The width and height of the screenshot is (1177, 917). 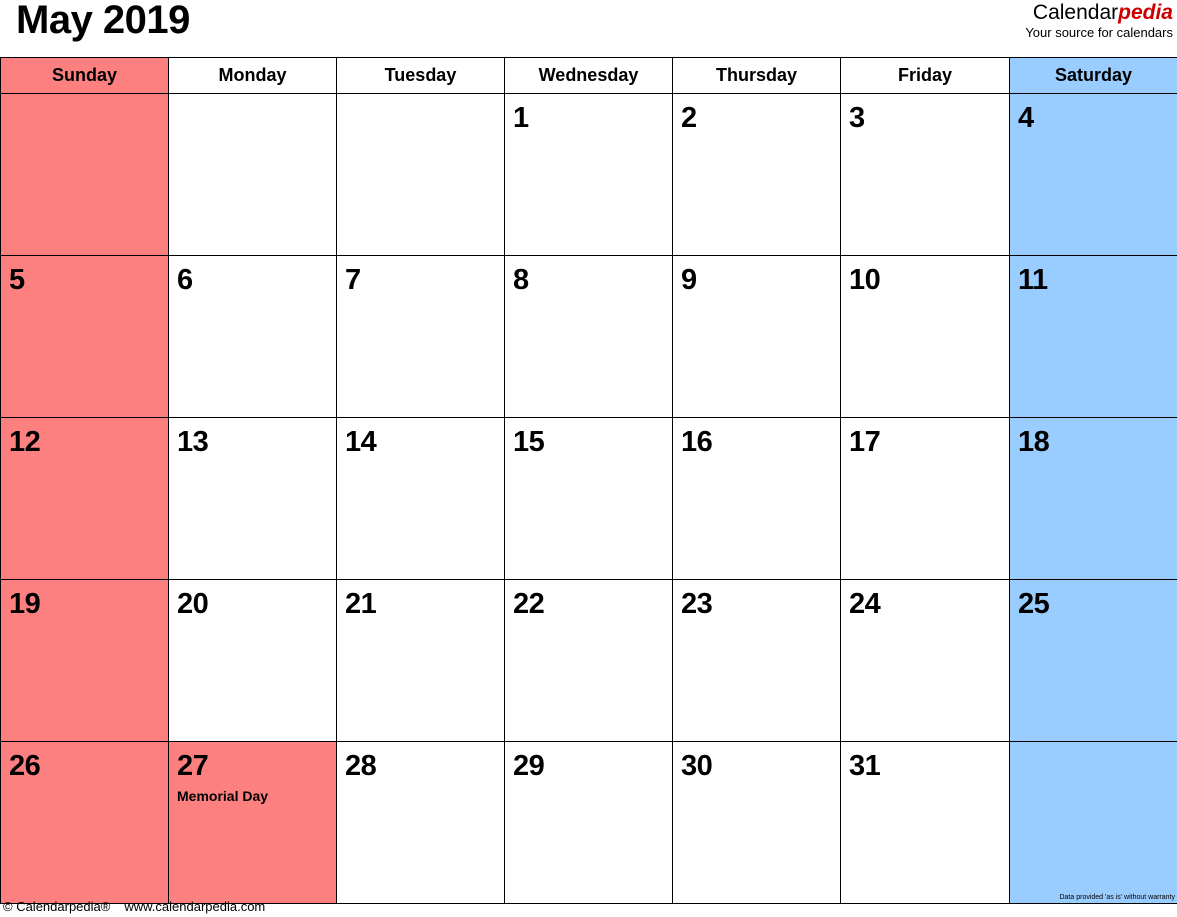 I want to click on day-number: 17, so click(x=865, y=442).